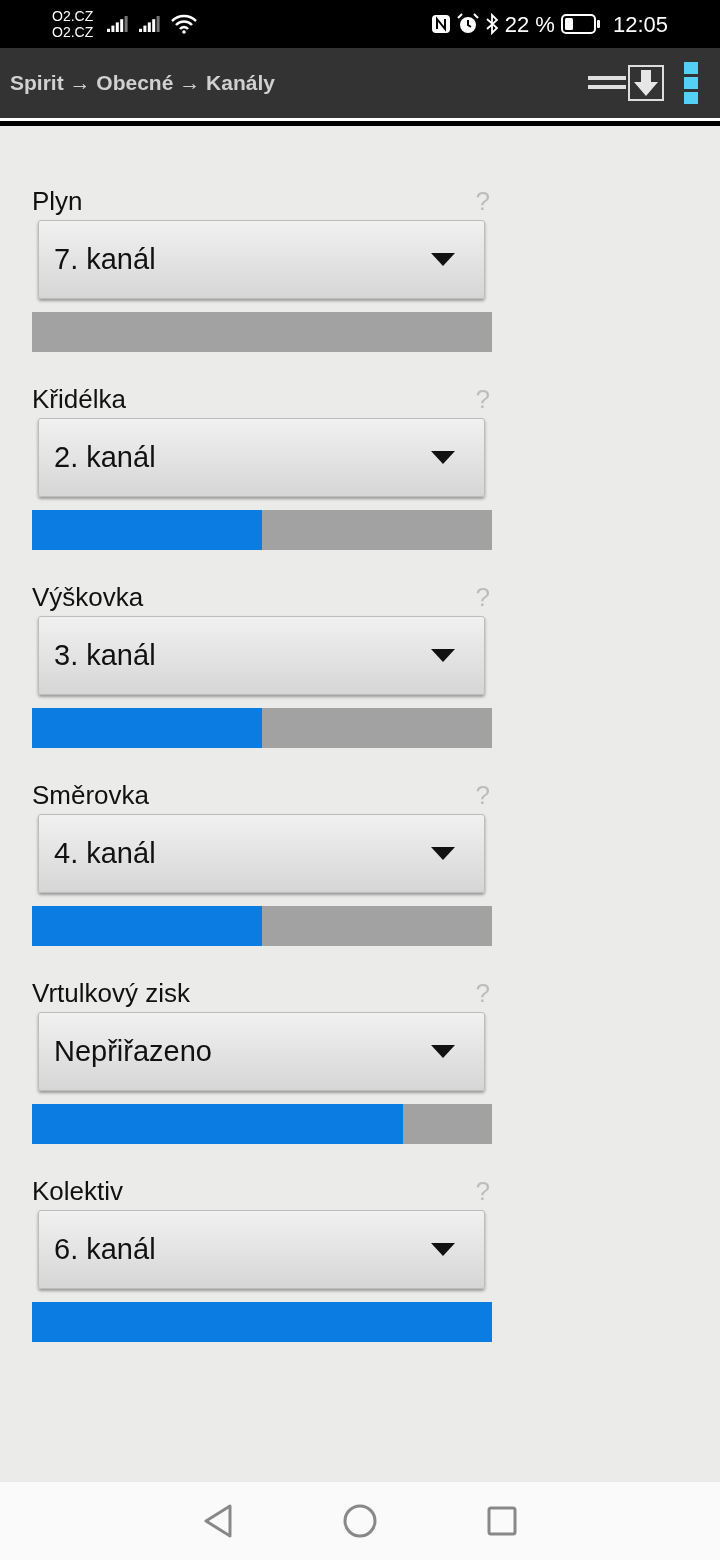  I want to click on battery-icon, so click(580, 24).